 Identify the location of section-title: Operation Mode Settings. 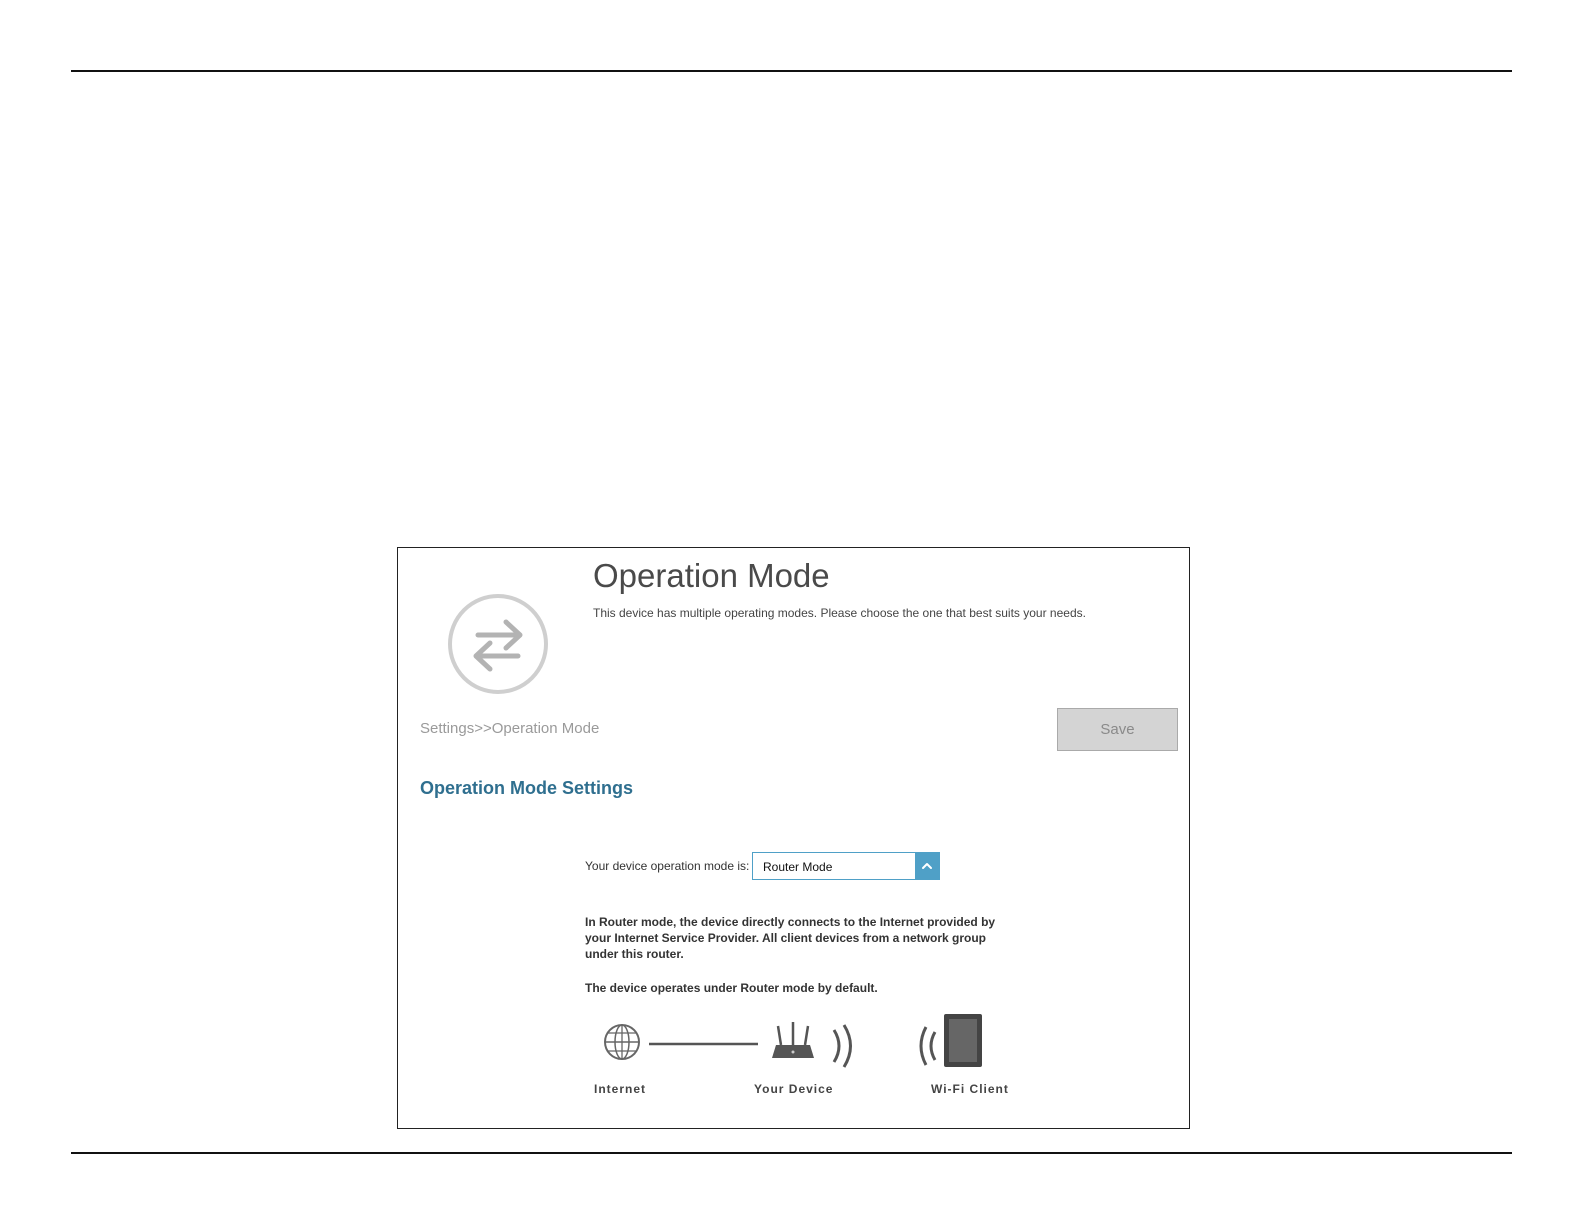
(527, 788).